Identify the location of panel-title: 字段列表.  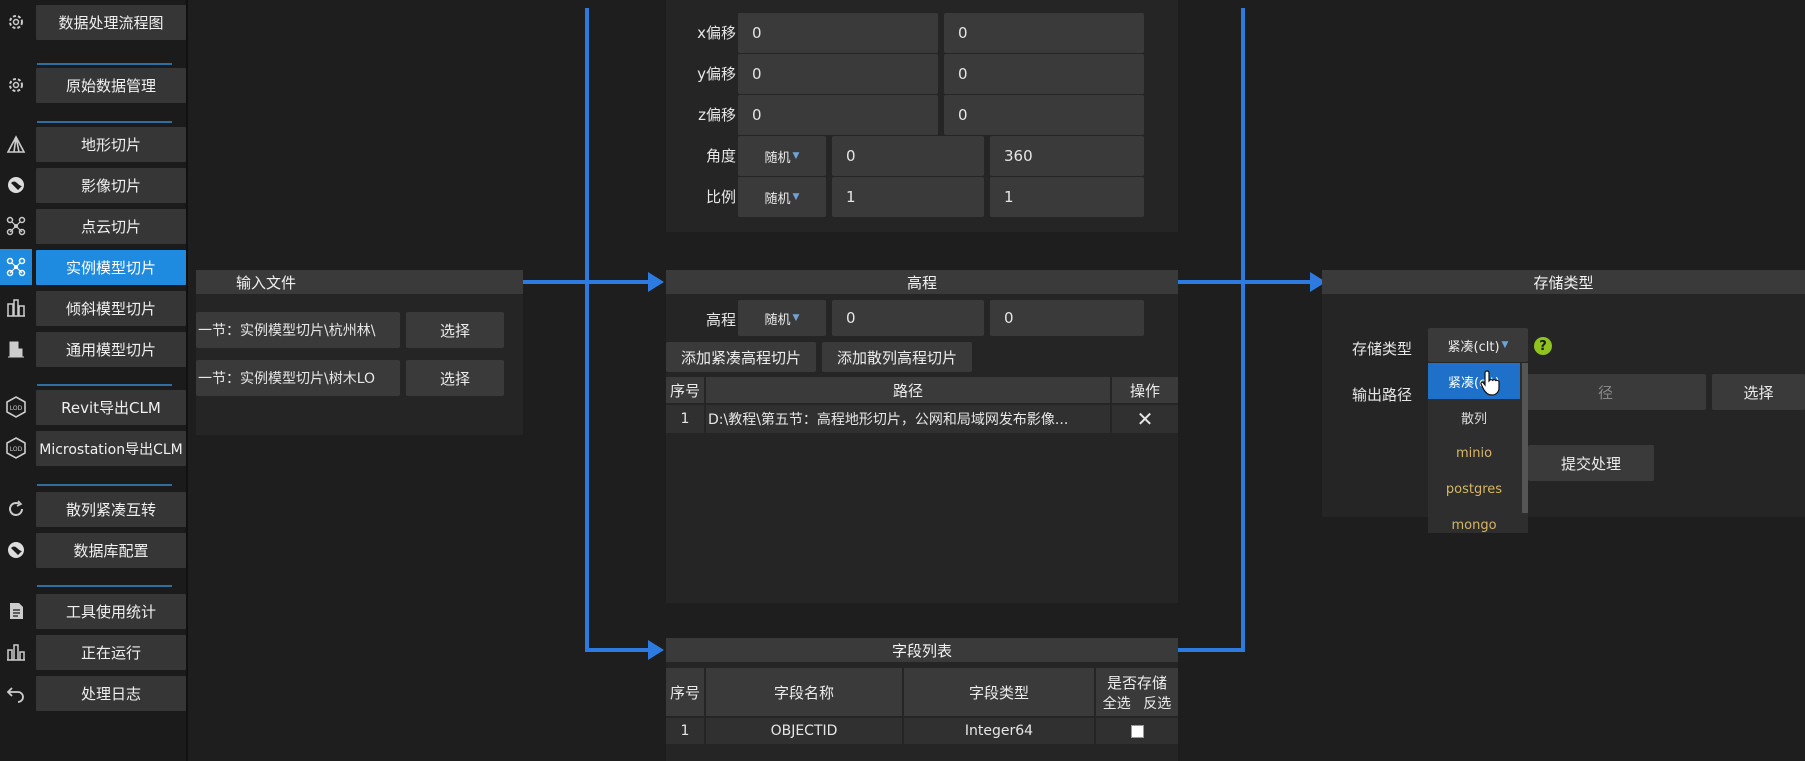
(922, 650).